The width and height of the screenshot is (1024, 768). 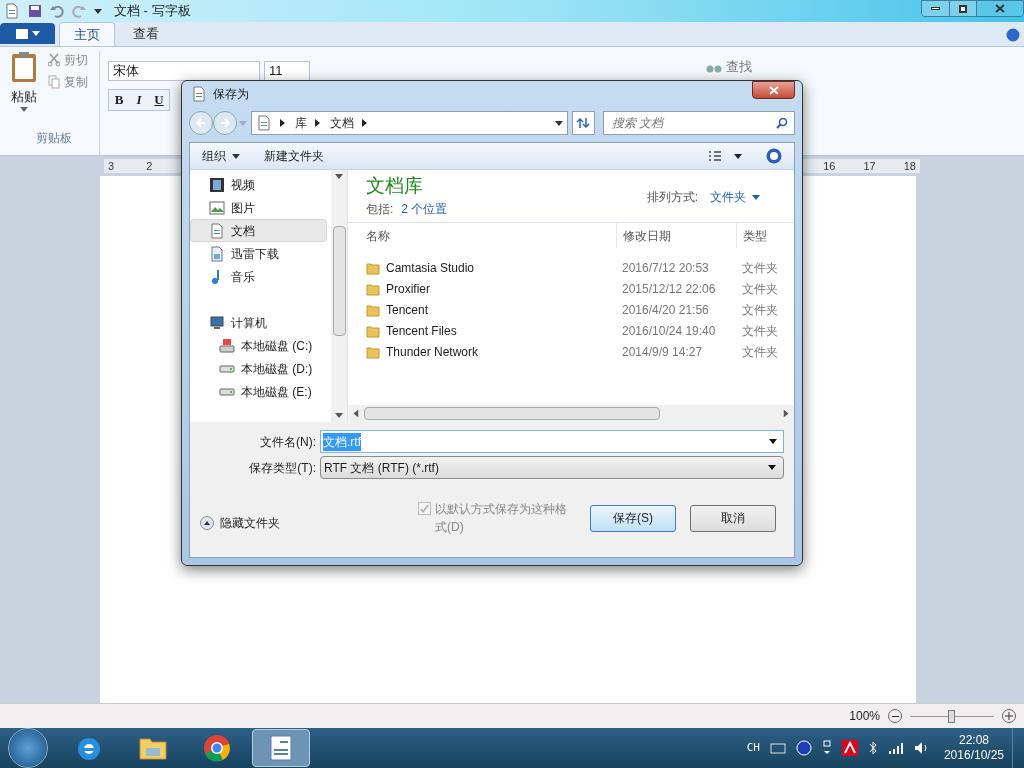 I want to click on signal-icon, so click(x=895, y=748).